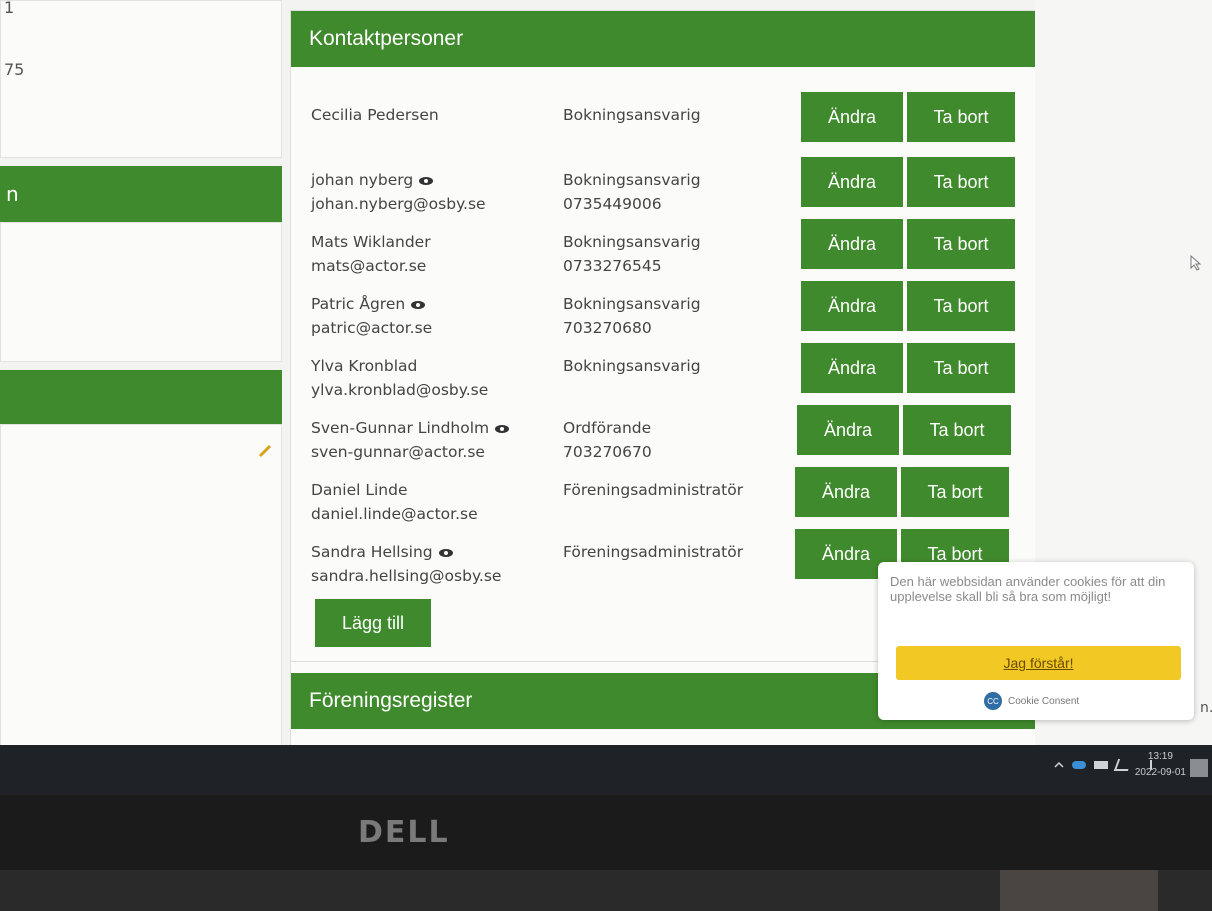 This screenshot has height=911, width=1212. Describe the element at coordinates (359, 490) in the screenshot. I see `contact-name: Daniel Linde` at that location.